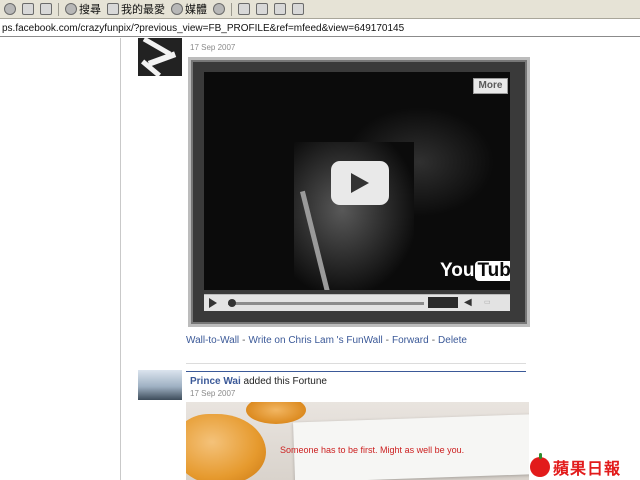 The height and width of the screenshot is (480, 640). What do you see at coordinates (215, 381) in the screenshot?
I see `author-link: Prince Wai` at bounding box center [215, 381].